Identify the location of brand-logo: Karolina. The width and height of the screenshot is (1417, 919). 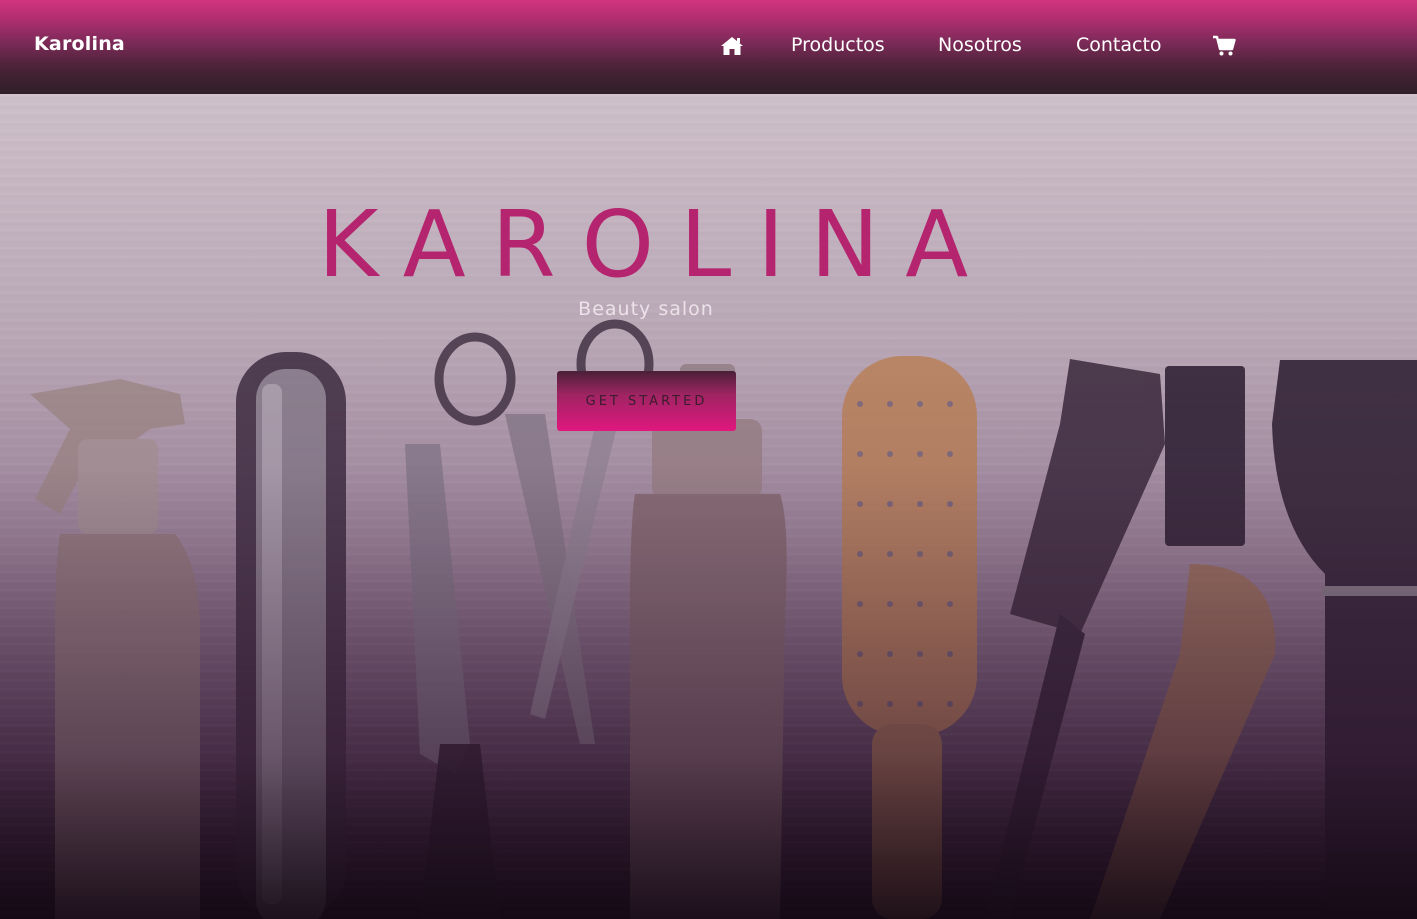
(79, 44).